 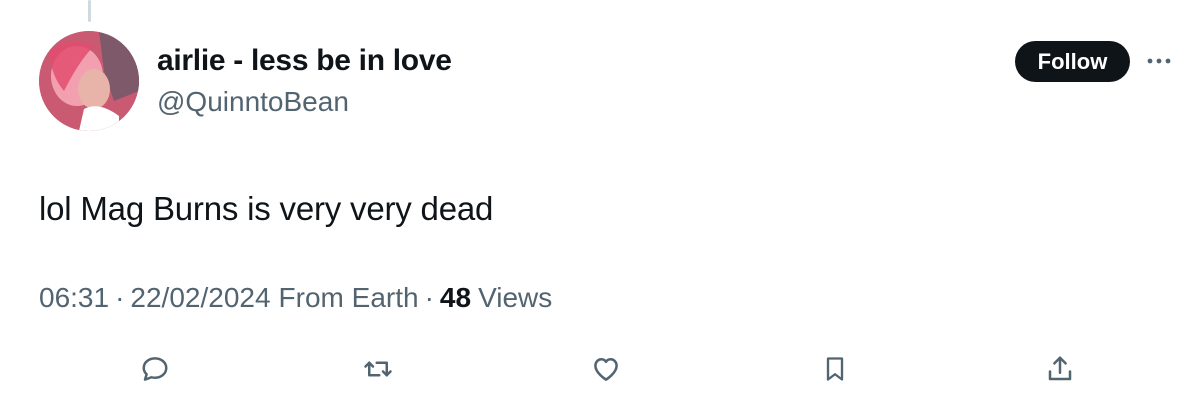 I want to click on retweet-icon, so click(x=378, y=369).